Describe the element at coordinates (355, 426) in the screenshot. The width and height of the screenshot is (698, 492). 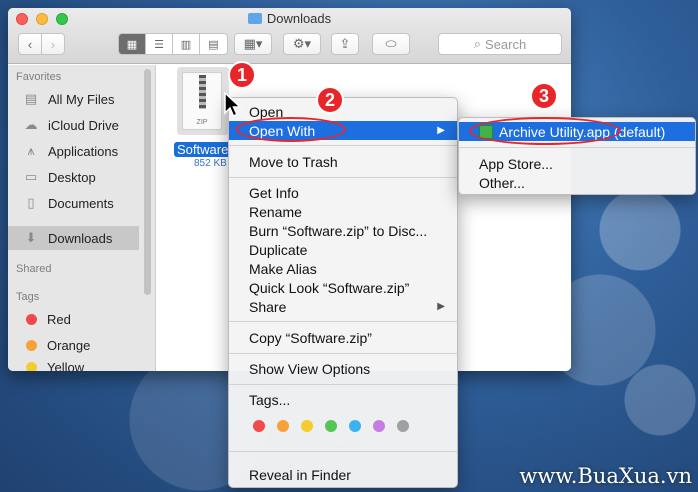
I see `blue-tag-button` at that location.